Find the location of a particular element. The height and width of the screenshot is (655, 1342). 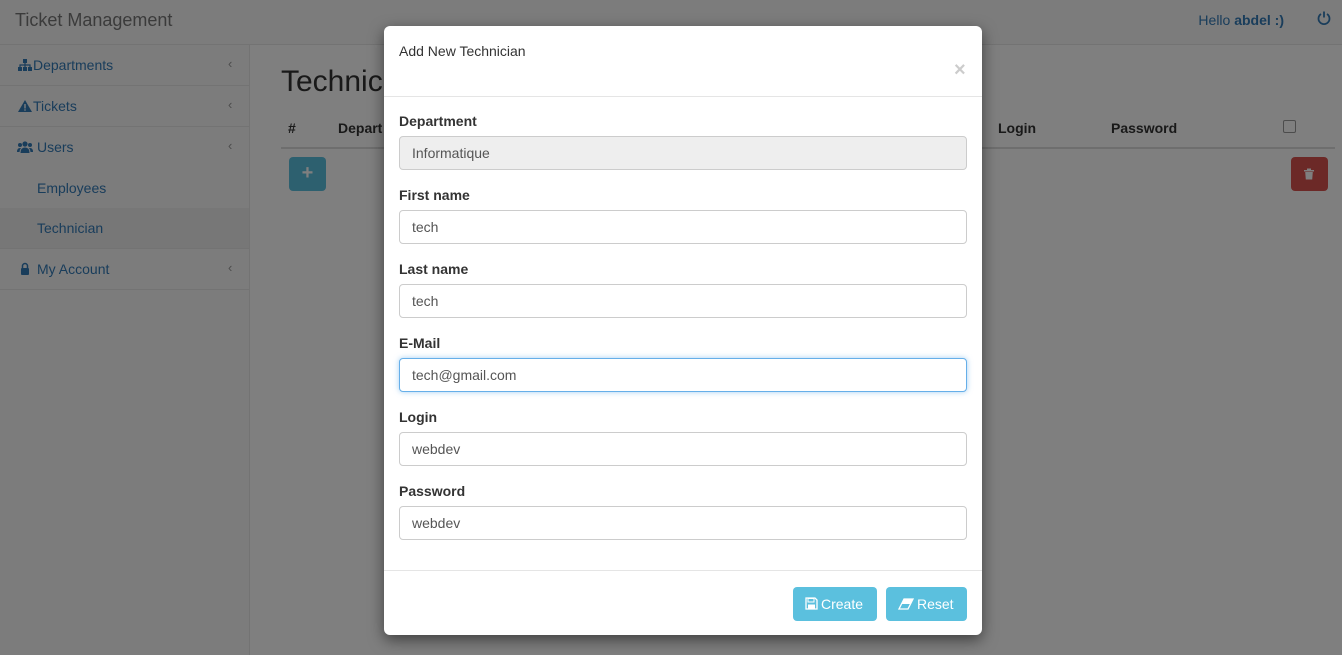

email-label: E-Mail is located at coordinates (420, 343).